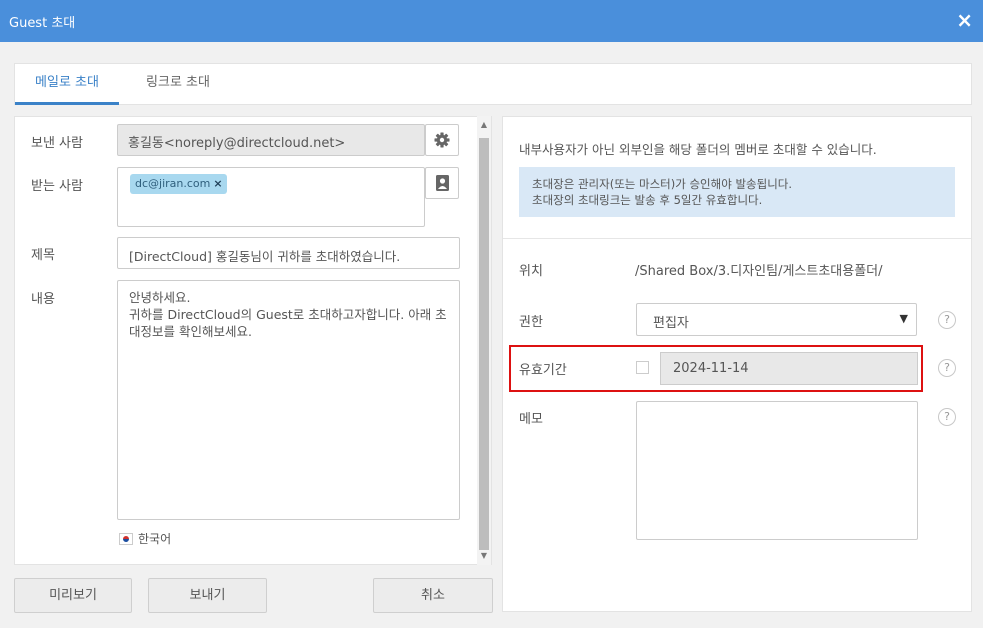 The image size is (983, 628). I want to click on send-button: 보내기, so click(207, 595).